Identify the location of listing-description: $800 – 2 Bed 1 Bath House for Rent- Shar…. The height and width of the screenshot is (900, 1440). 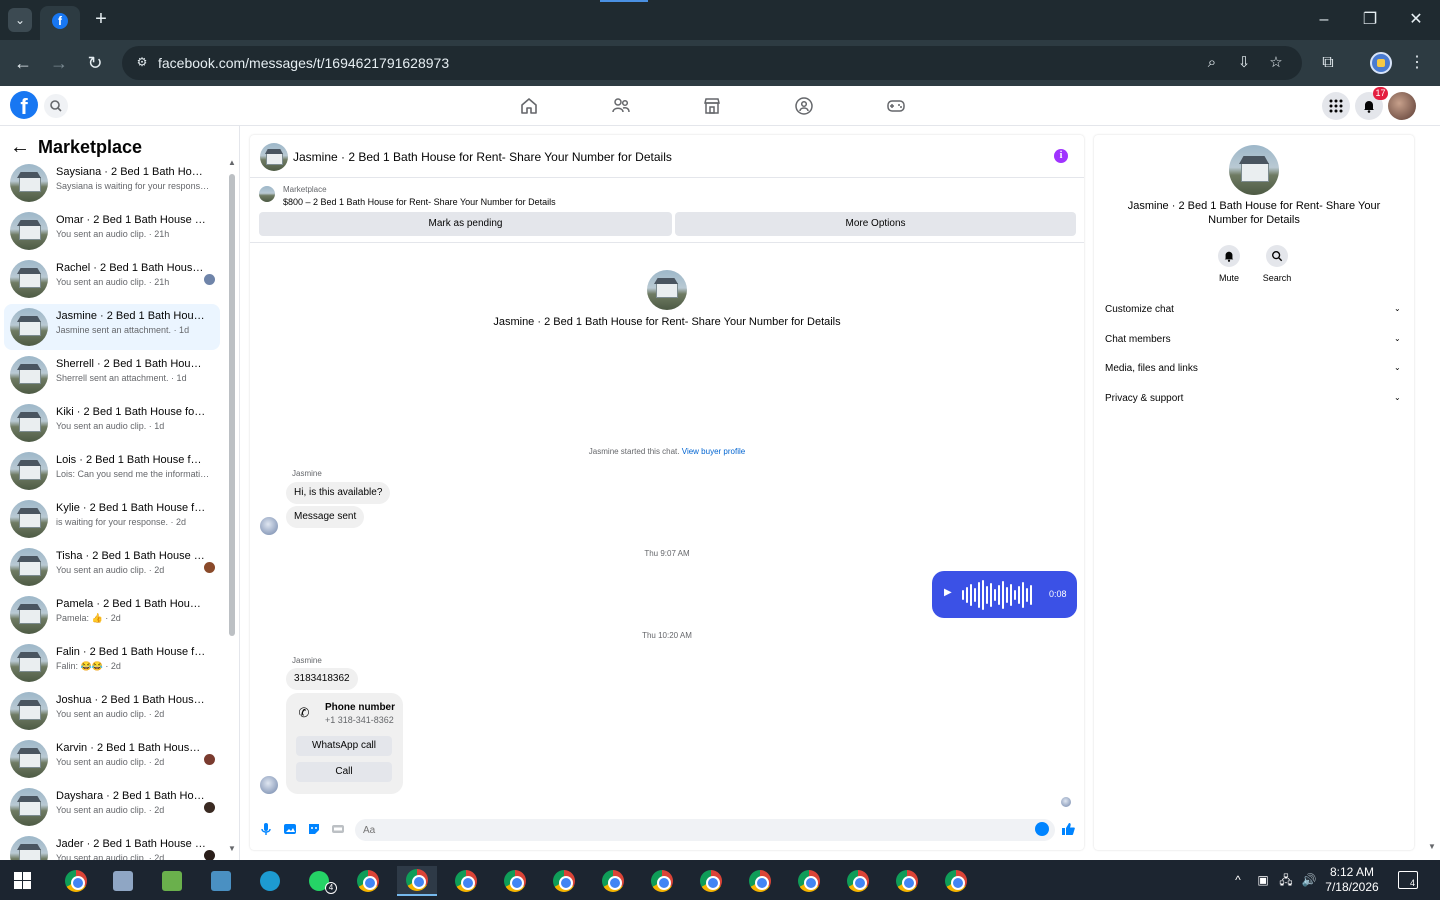
(419, 202).